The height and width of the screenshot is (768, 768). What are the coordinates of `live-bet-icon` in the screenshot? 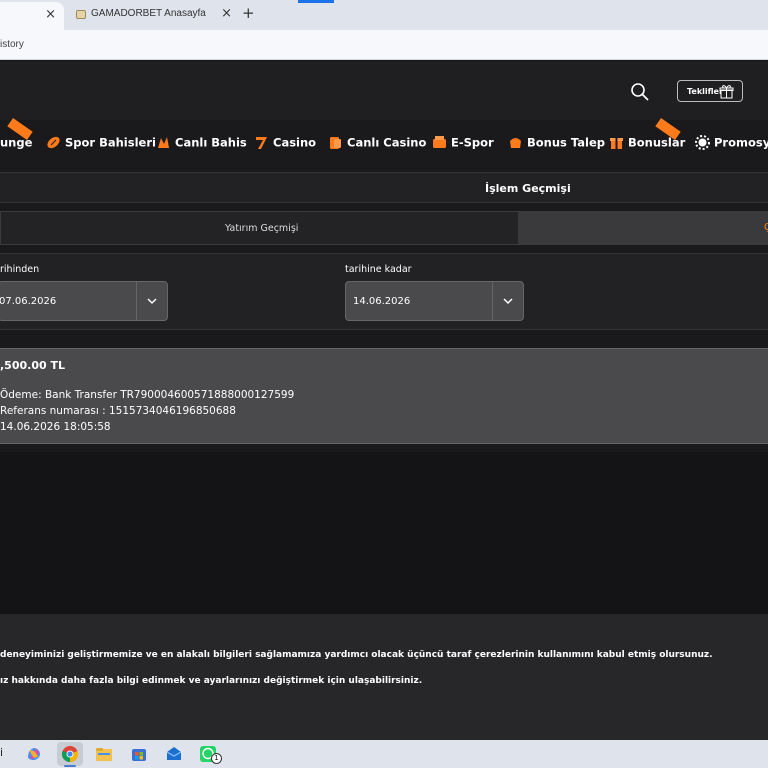 It's located at (163, 142).